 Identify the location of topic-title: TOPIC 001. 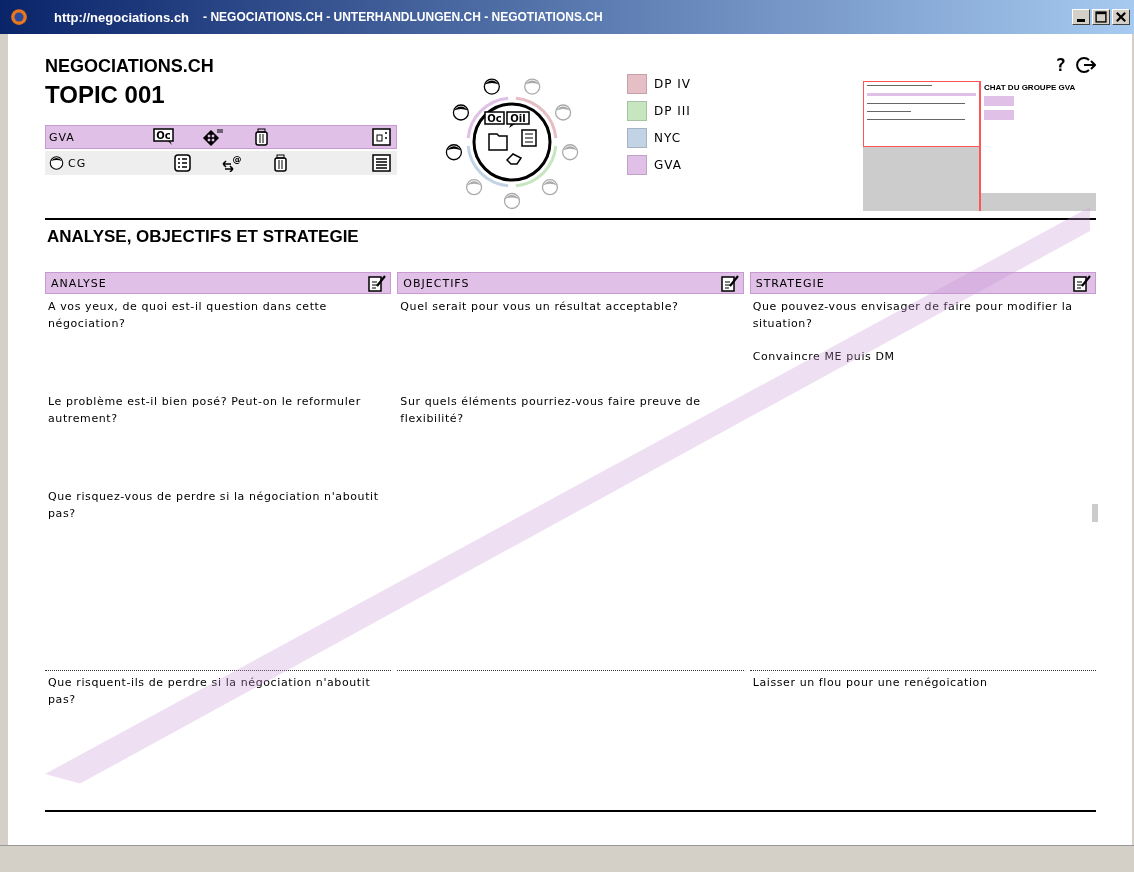
(105, 95).